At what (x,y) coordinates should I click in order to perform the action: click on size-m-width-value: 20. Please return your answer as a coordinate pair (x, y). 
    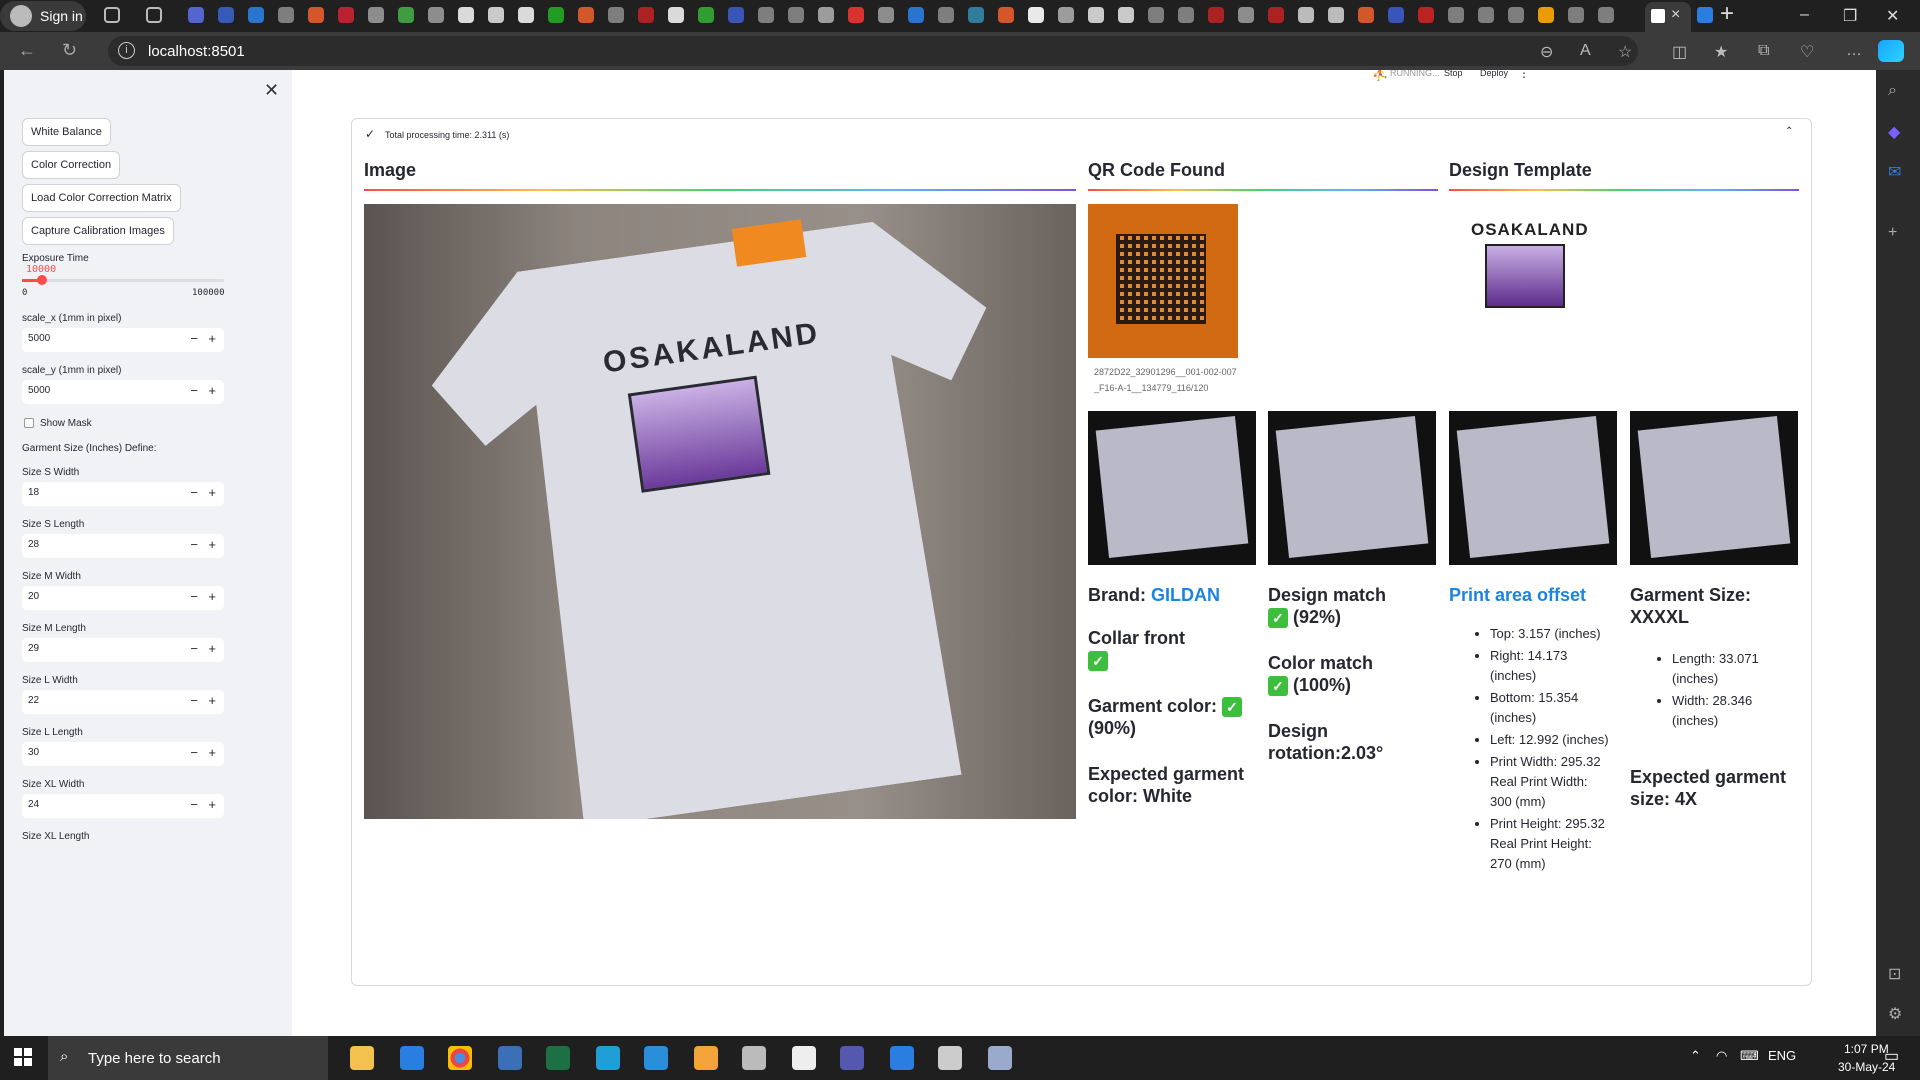
    Looking at the image, I should click on (33, 596).